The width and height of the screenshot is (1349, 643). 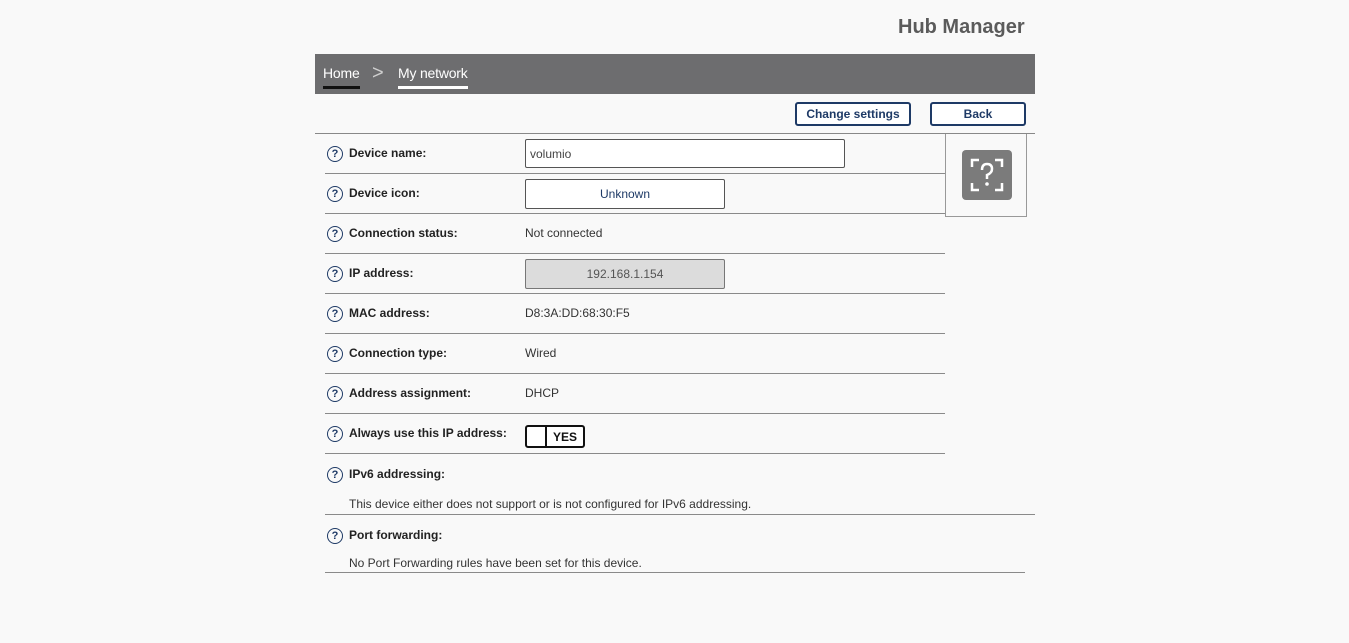 I want to click on address-assignment-label: Address assignment:, so click(x=410, y=393).